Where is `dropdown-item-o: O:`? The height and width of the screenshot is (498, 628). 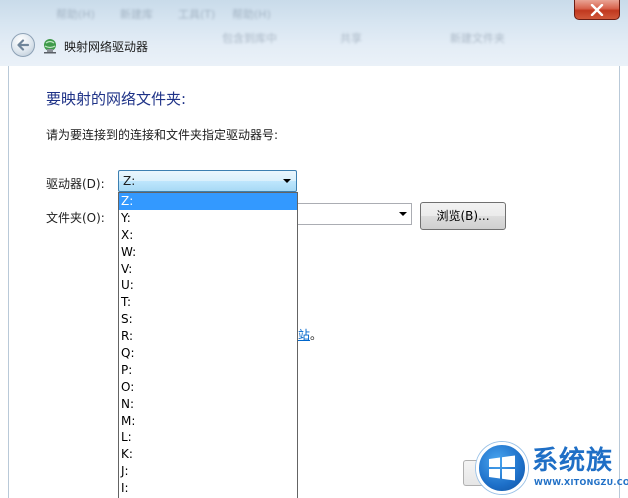 dropdown-item-o: O: is located at coordinates (208, 387).